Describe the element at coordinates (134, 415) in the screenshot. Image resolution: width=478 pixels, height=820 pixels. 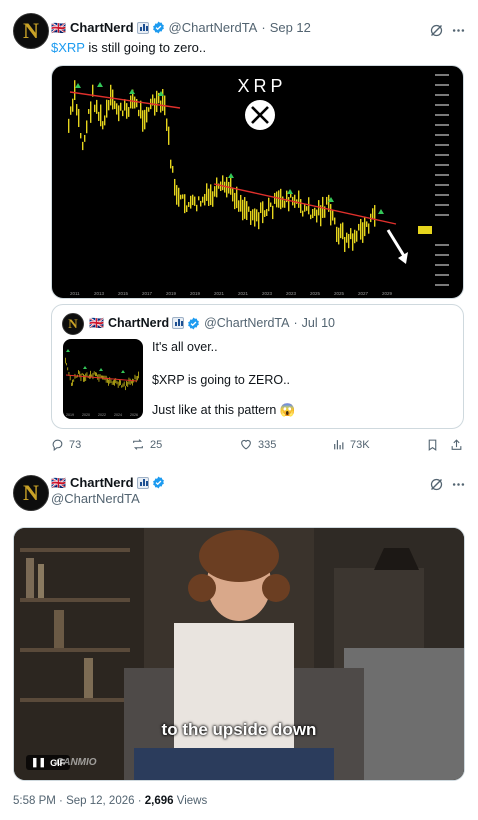
I see `x-tick-label: 2026` at that location.